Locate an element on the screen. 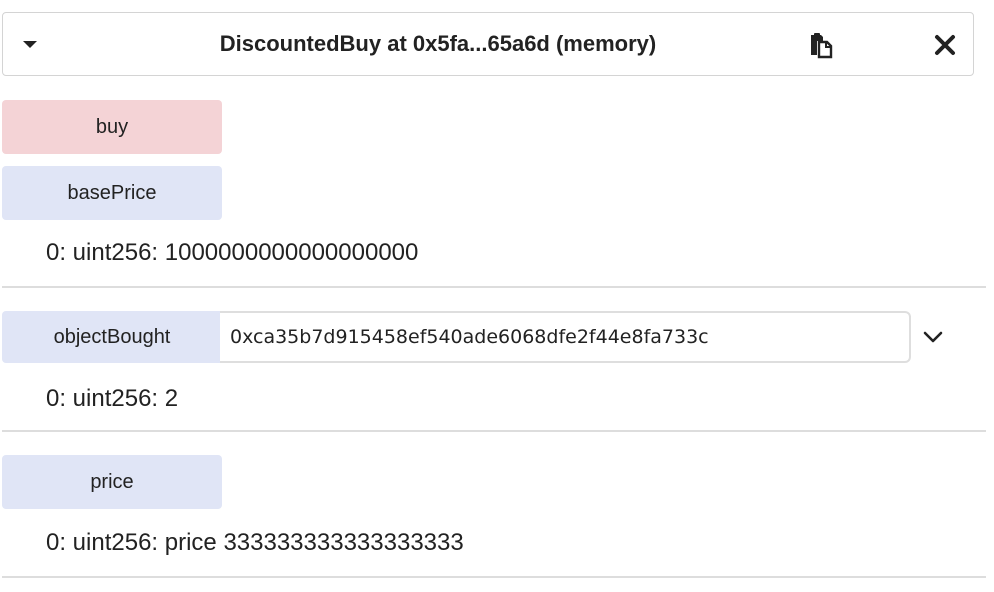 This screenshot has width=994, height=592. objectbought-output: 0: uint256: 2 is located at coordinates (112, 398).